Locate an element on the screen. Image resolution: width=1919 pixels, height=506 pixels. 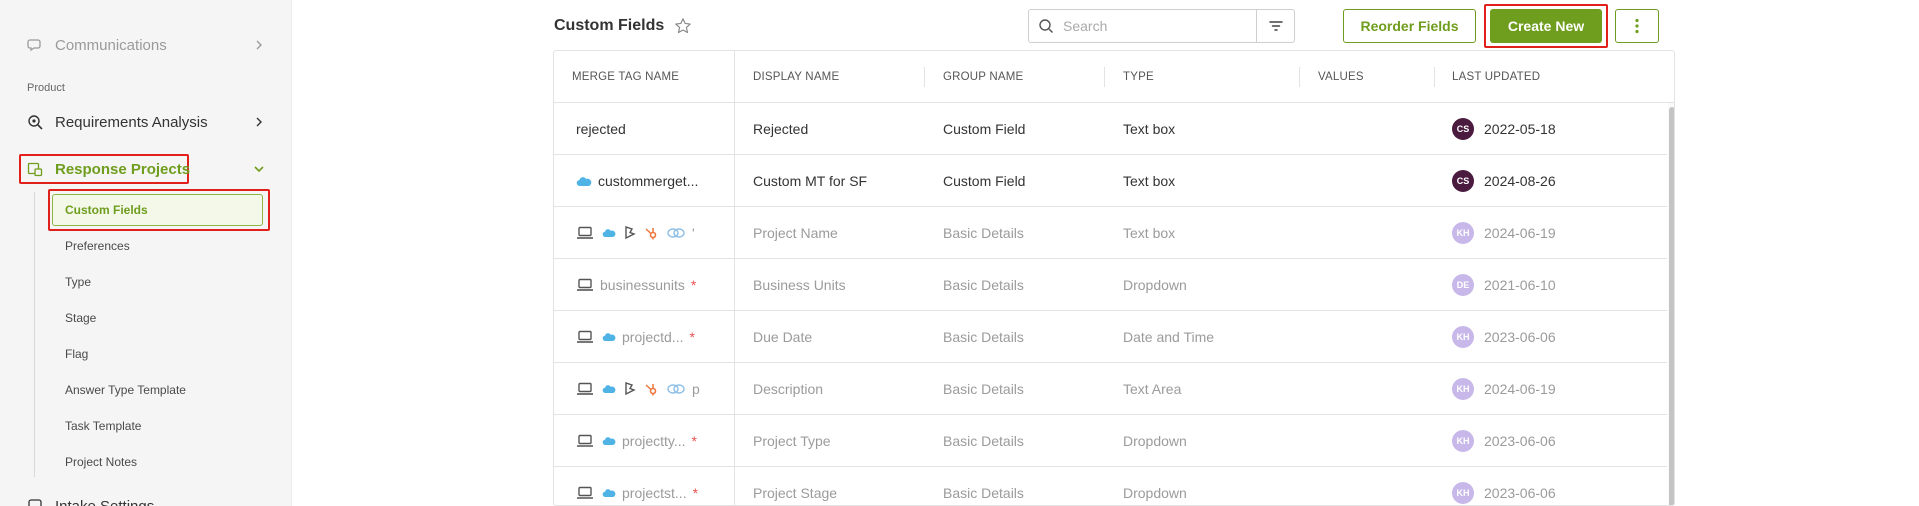
sidebar-item-response-projects: Response Projects is located at coordinates (146, 169).